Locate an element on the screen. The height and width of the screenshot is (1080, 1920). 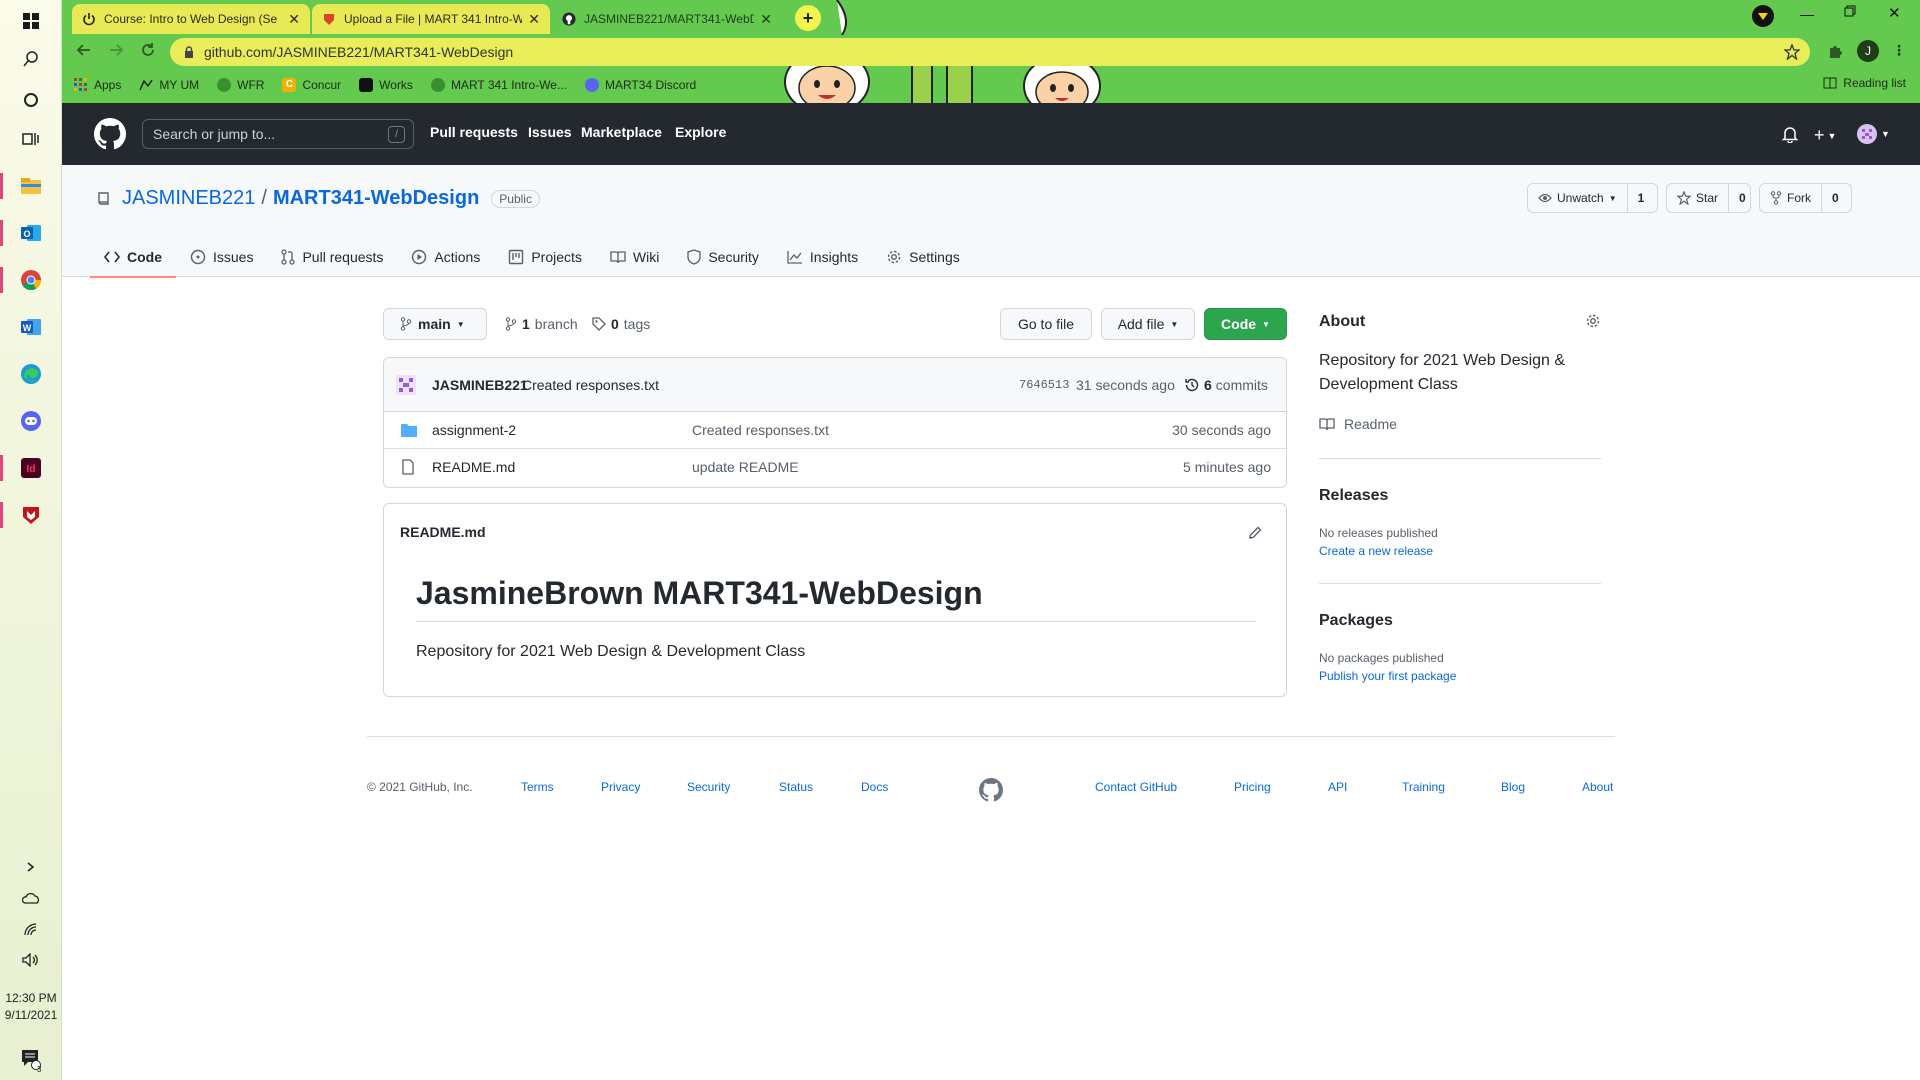
github-logo-icon is located at coordinates (110, 134).